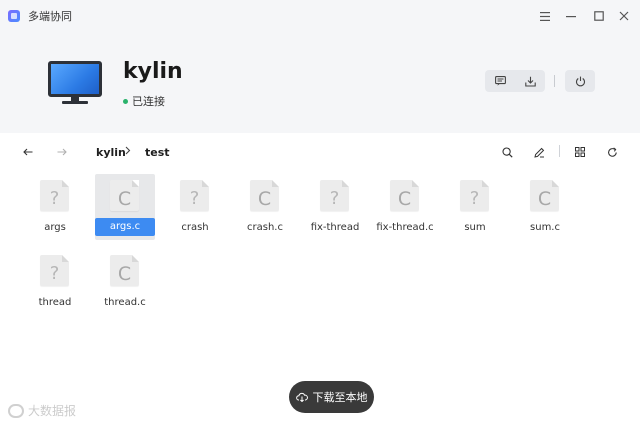 The height and width of the screenshot is (425, 640). I want to click on breadcrumb-chevron-icon, so click(128, 151).